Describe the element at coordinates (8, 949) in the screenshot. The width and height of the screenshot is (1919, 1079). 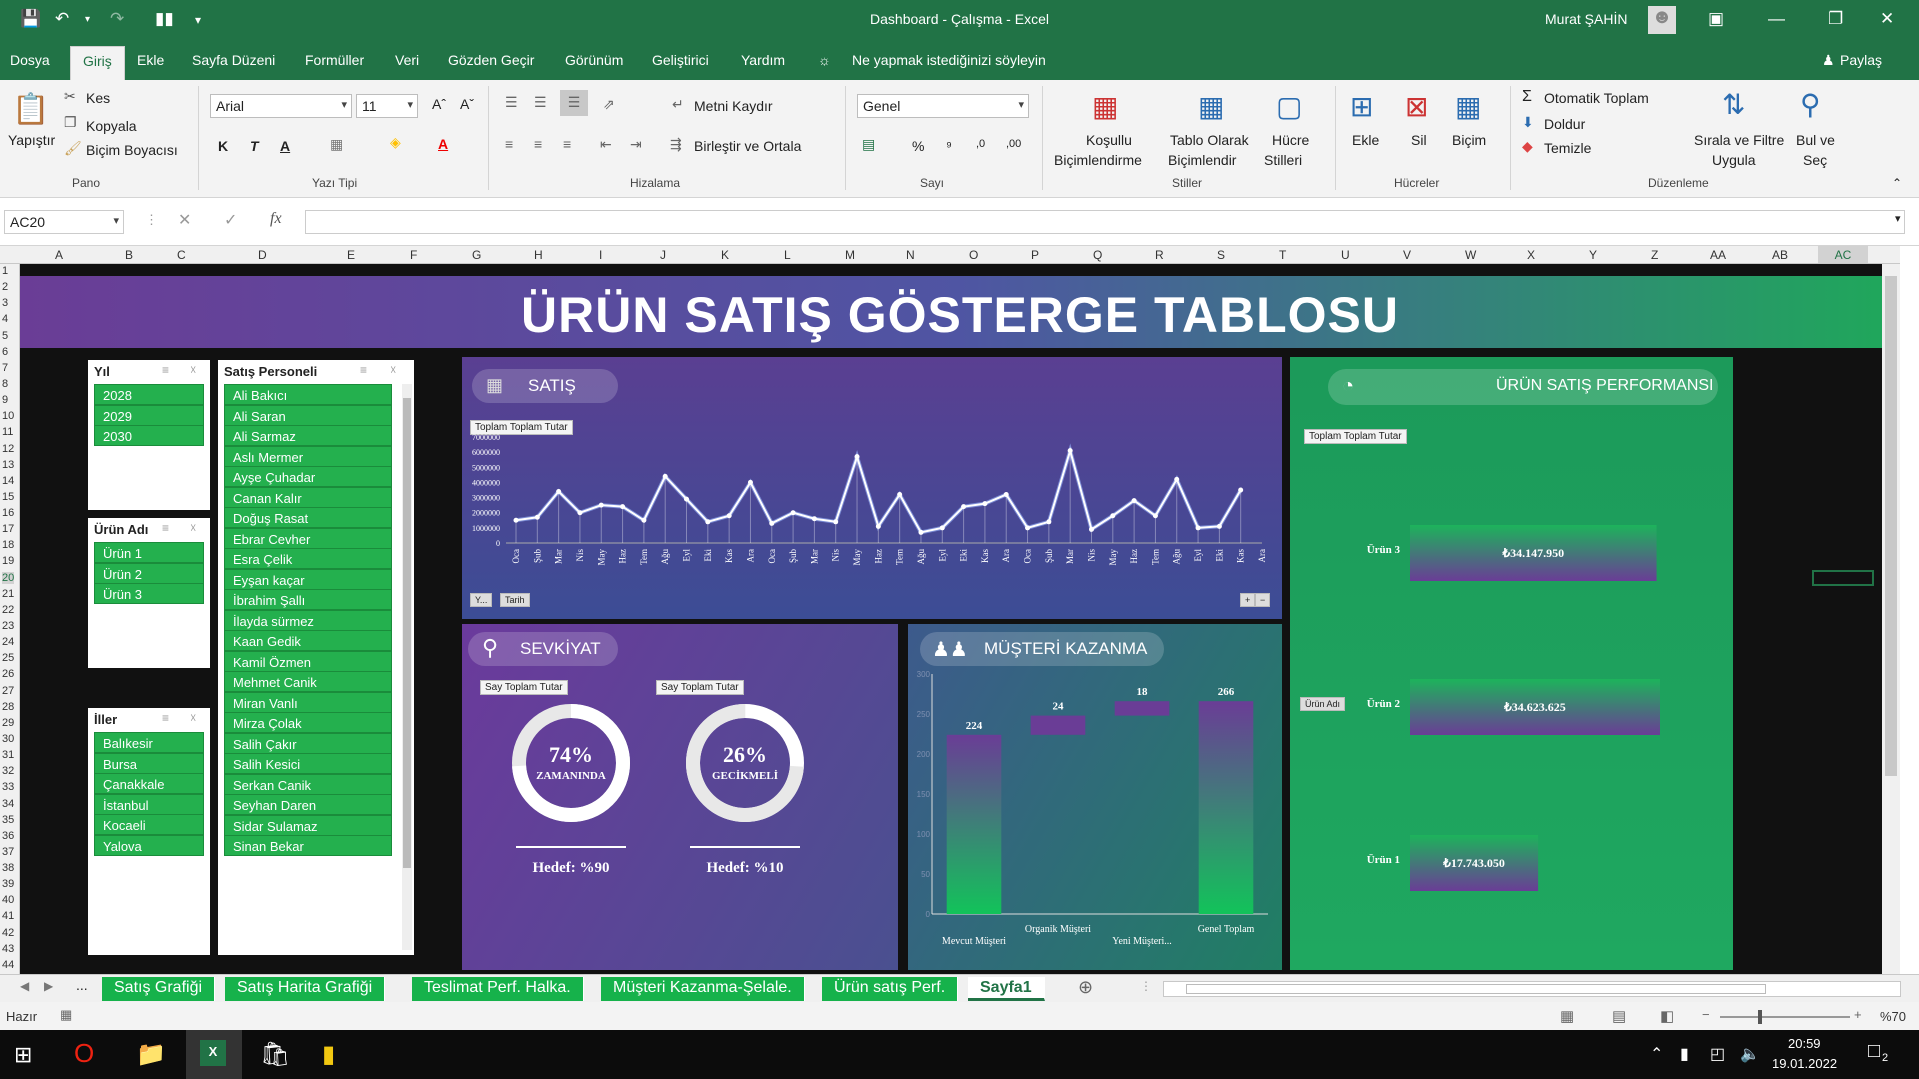
I see `row-header: 43` at that location.